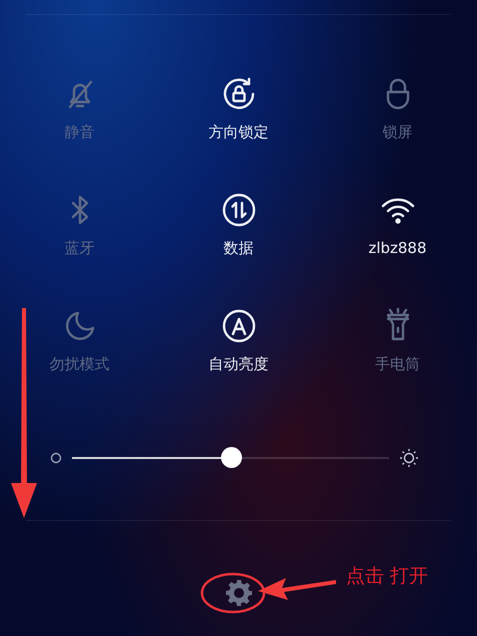 The height and width of the screenshot is (636, 477). What do you see at coordinates (231, 457) in the screenshot?
I see `slider-thumb` at bounding box center [231, 457].